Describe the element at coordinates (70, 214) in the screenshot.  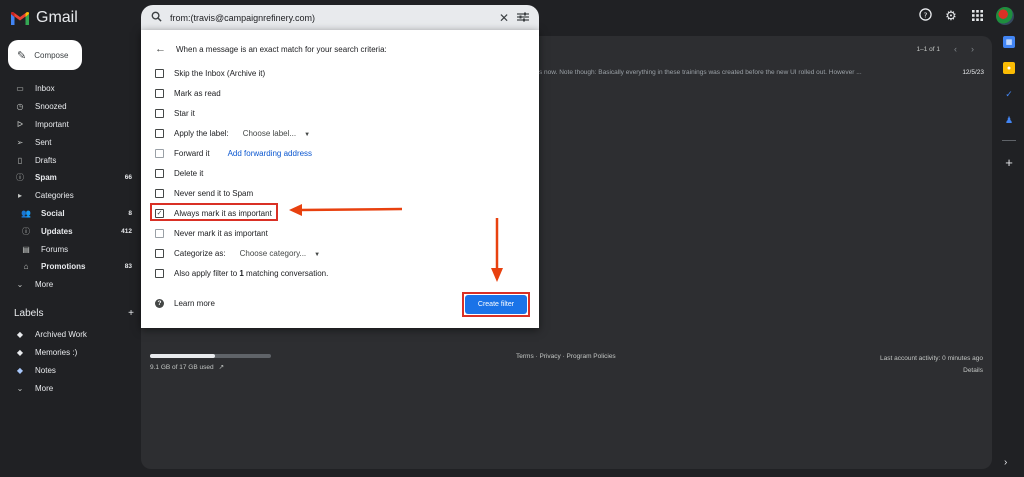
I see `sidebar-item-social: 👥 Social 8` at that location.